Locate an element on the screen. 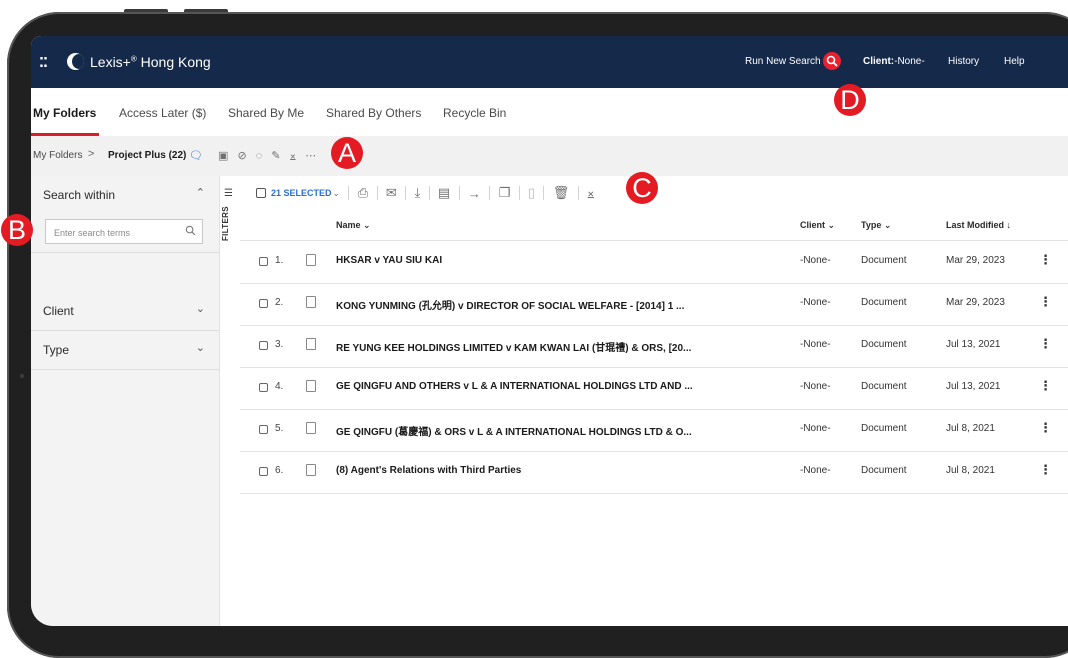 This screenshot has height=658, width=1068. run-new-search-link: Run New Search is located at coordinates (783, 61).